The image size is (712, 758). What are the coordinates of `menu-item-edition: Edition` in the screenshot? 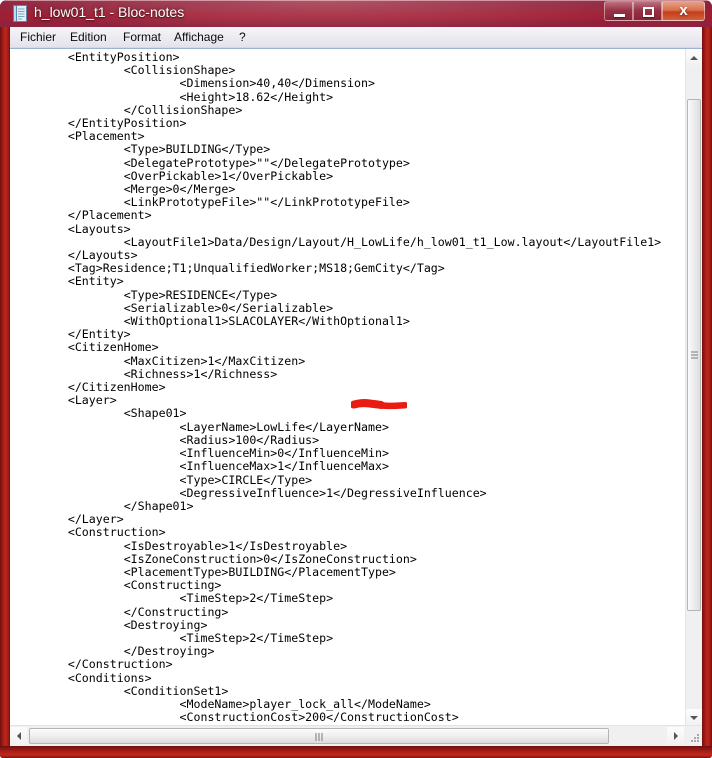 It's located at (88, 37).